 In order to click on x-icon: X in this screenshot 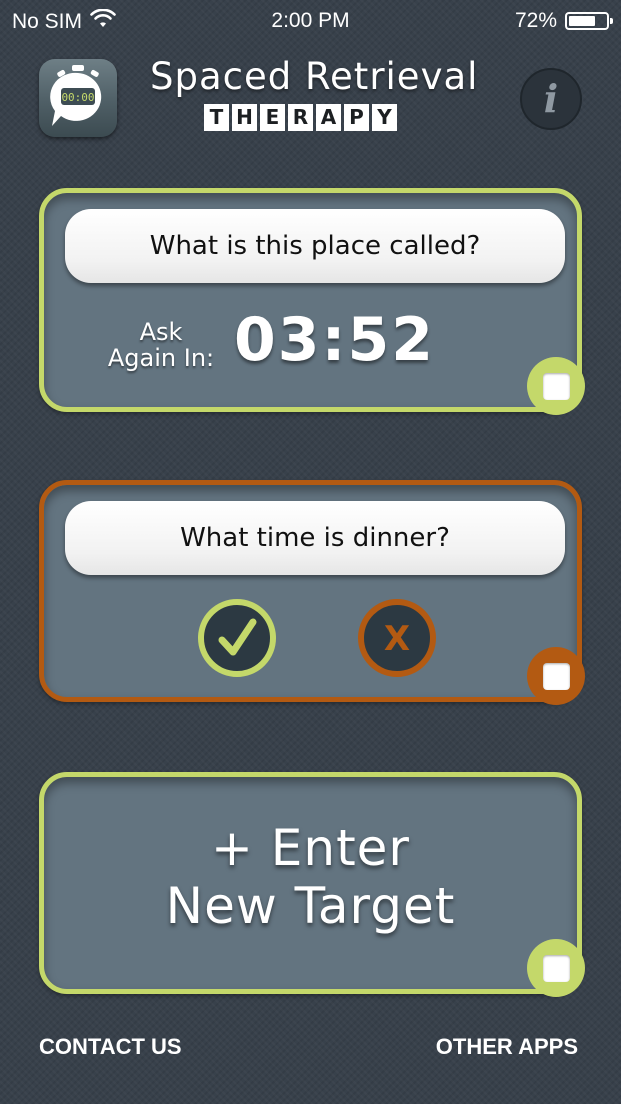, I will do `click(397, 639)`.